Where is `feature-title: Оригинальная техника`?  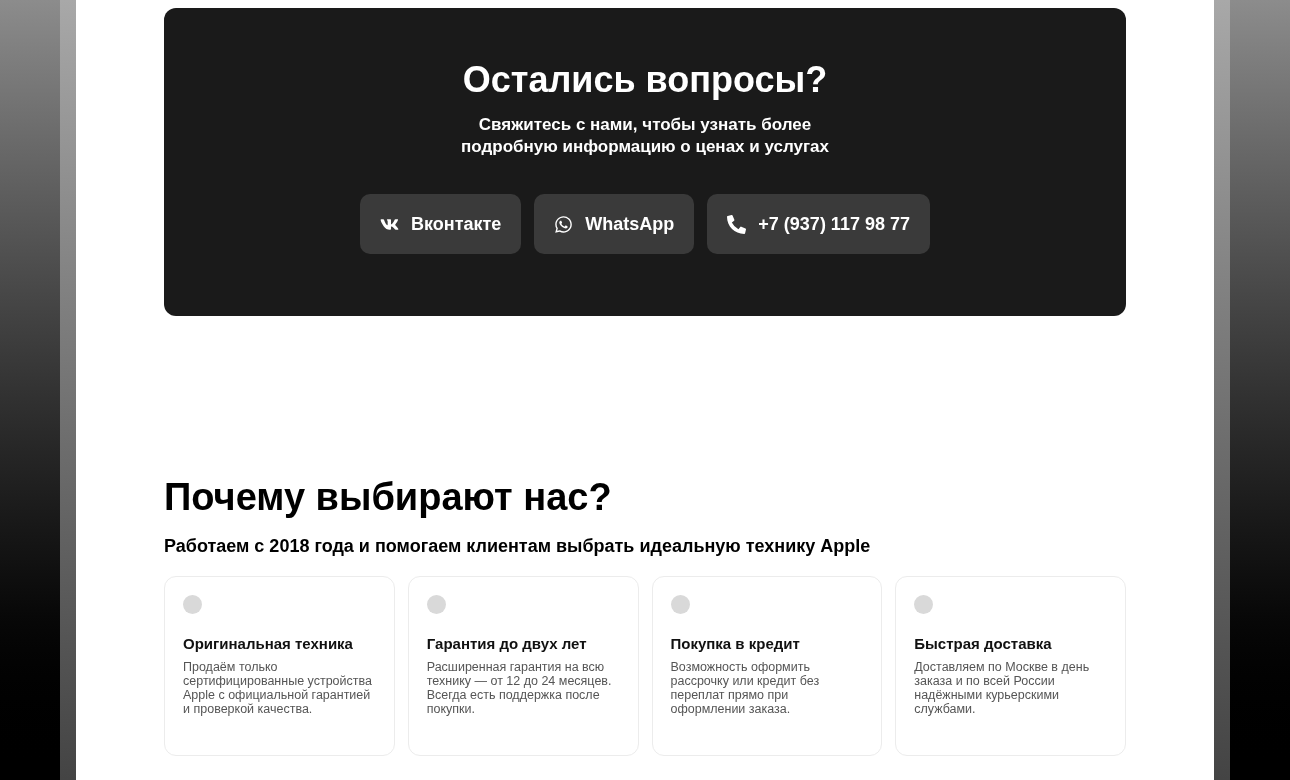
feature-title: Оригинальная техника is located at coordinates (268, 644).